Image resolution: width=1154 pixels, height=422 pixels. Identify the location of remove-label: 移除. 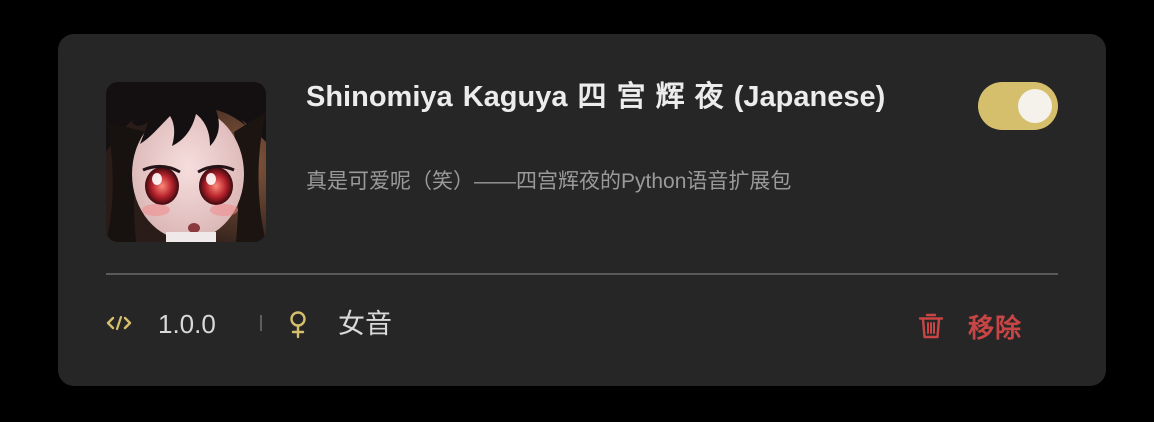
(995, 327).